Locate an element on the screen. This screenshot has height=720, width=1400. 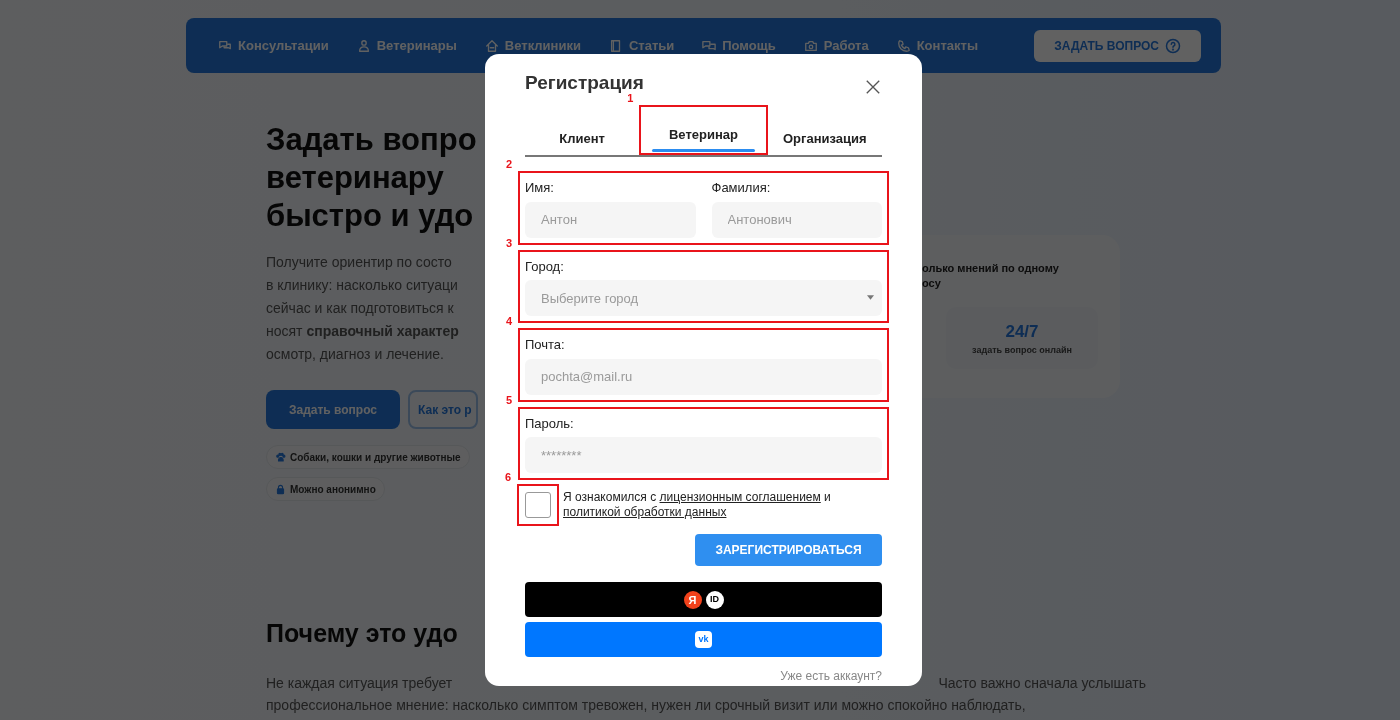
lock-icon is located at coordinates (280, 489).